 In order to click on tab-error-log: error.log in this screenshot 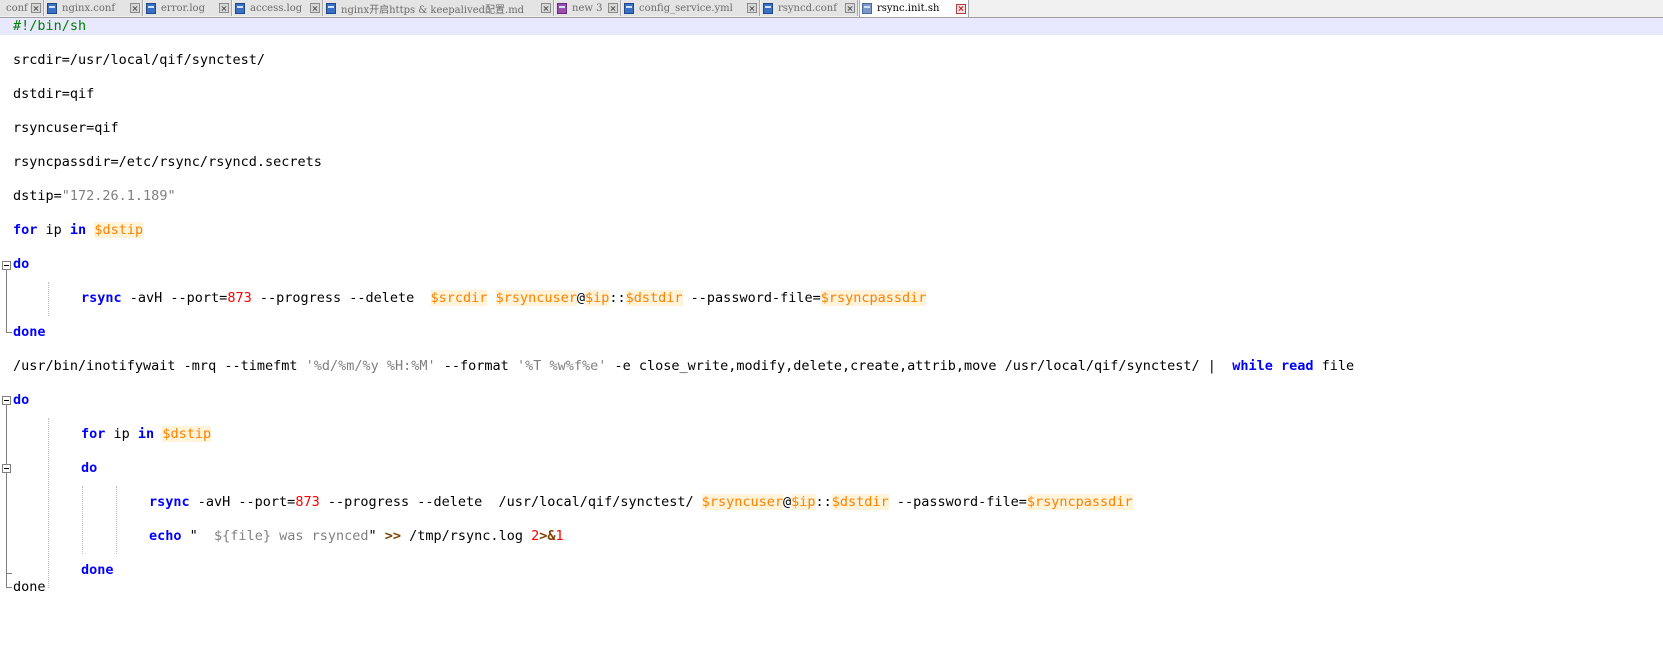, I will do `click(188, 8)`.